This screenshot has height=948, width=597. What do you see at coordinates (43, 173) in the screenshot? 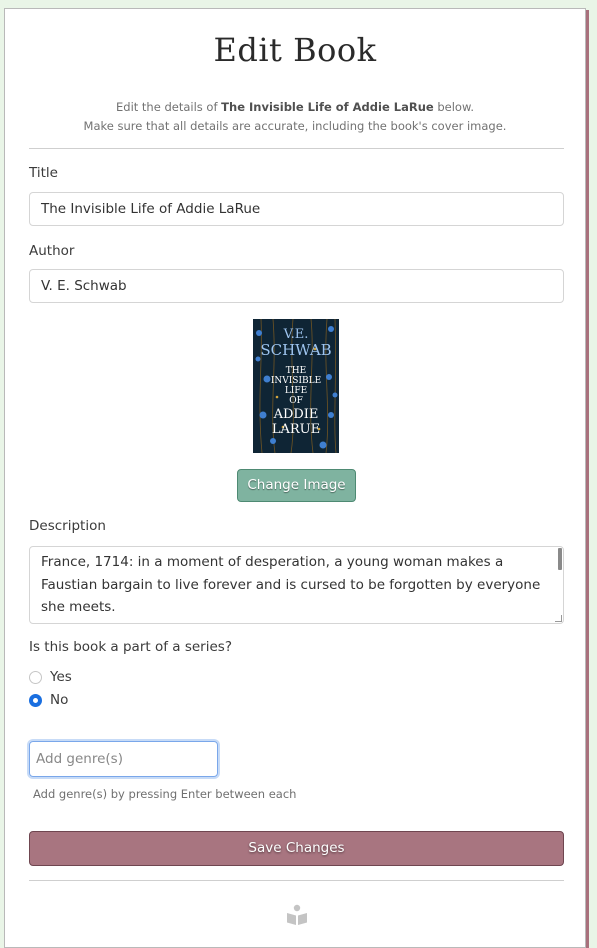
I see `title-label: Title` at bounding box center [43, 173].